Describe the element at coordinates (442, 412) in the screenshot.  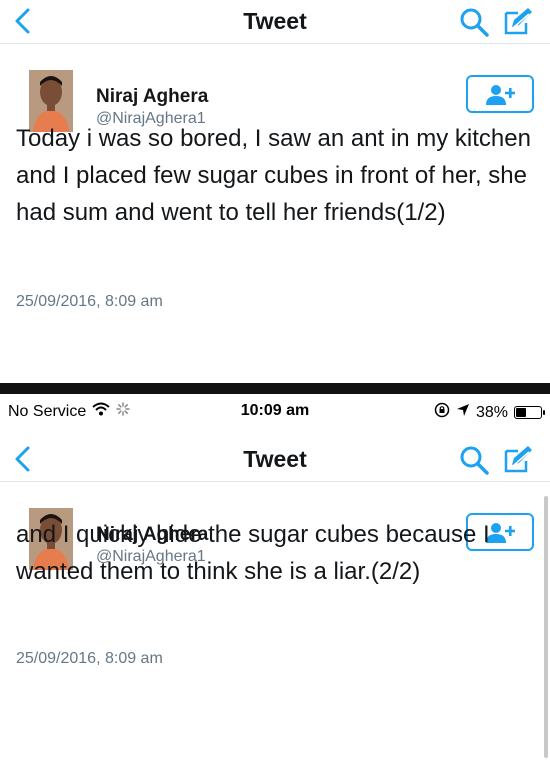
I see `rotation-lock-icon` at that location.